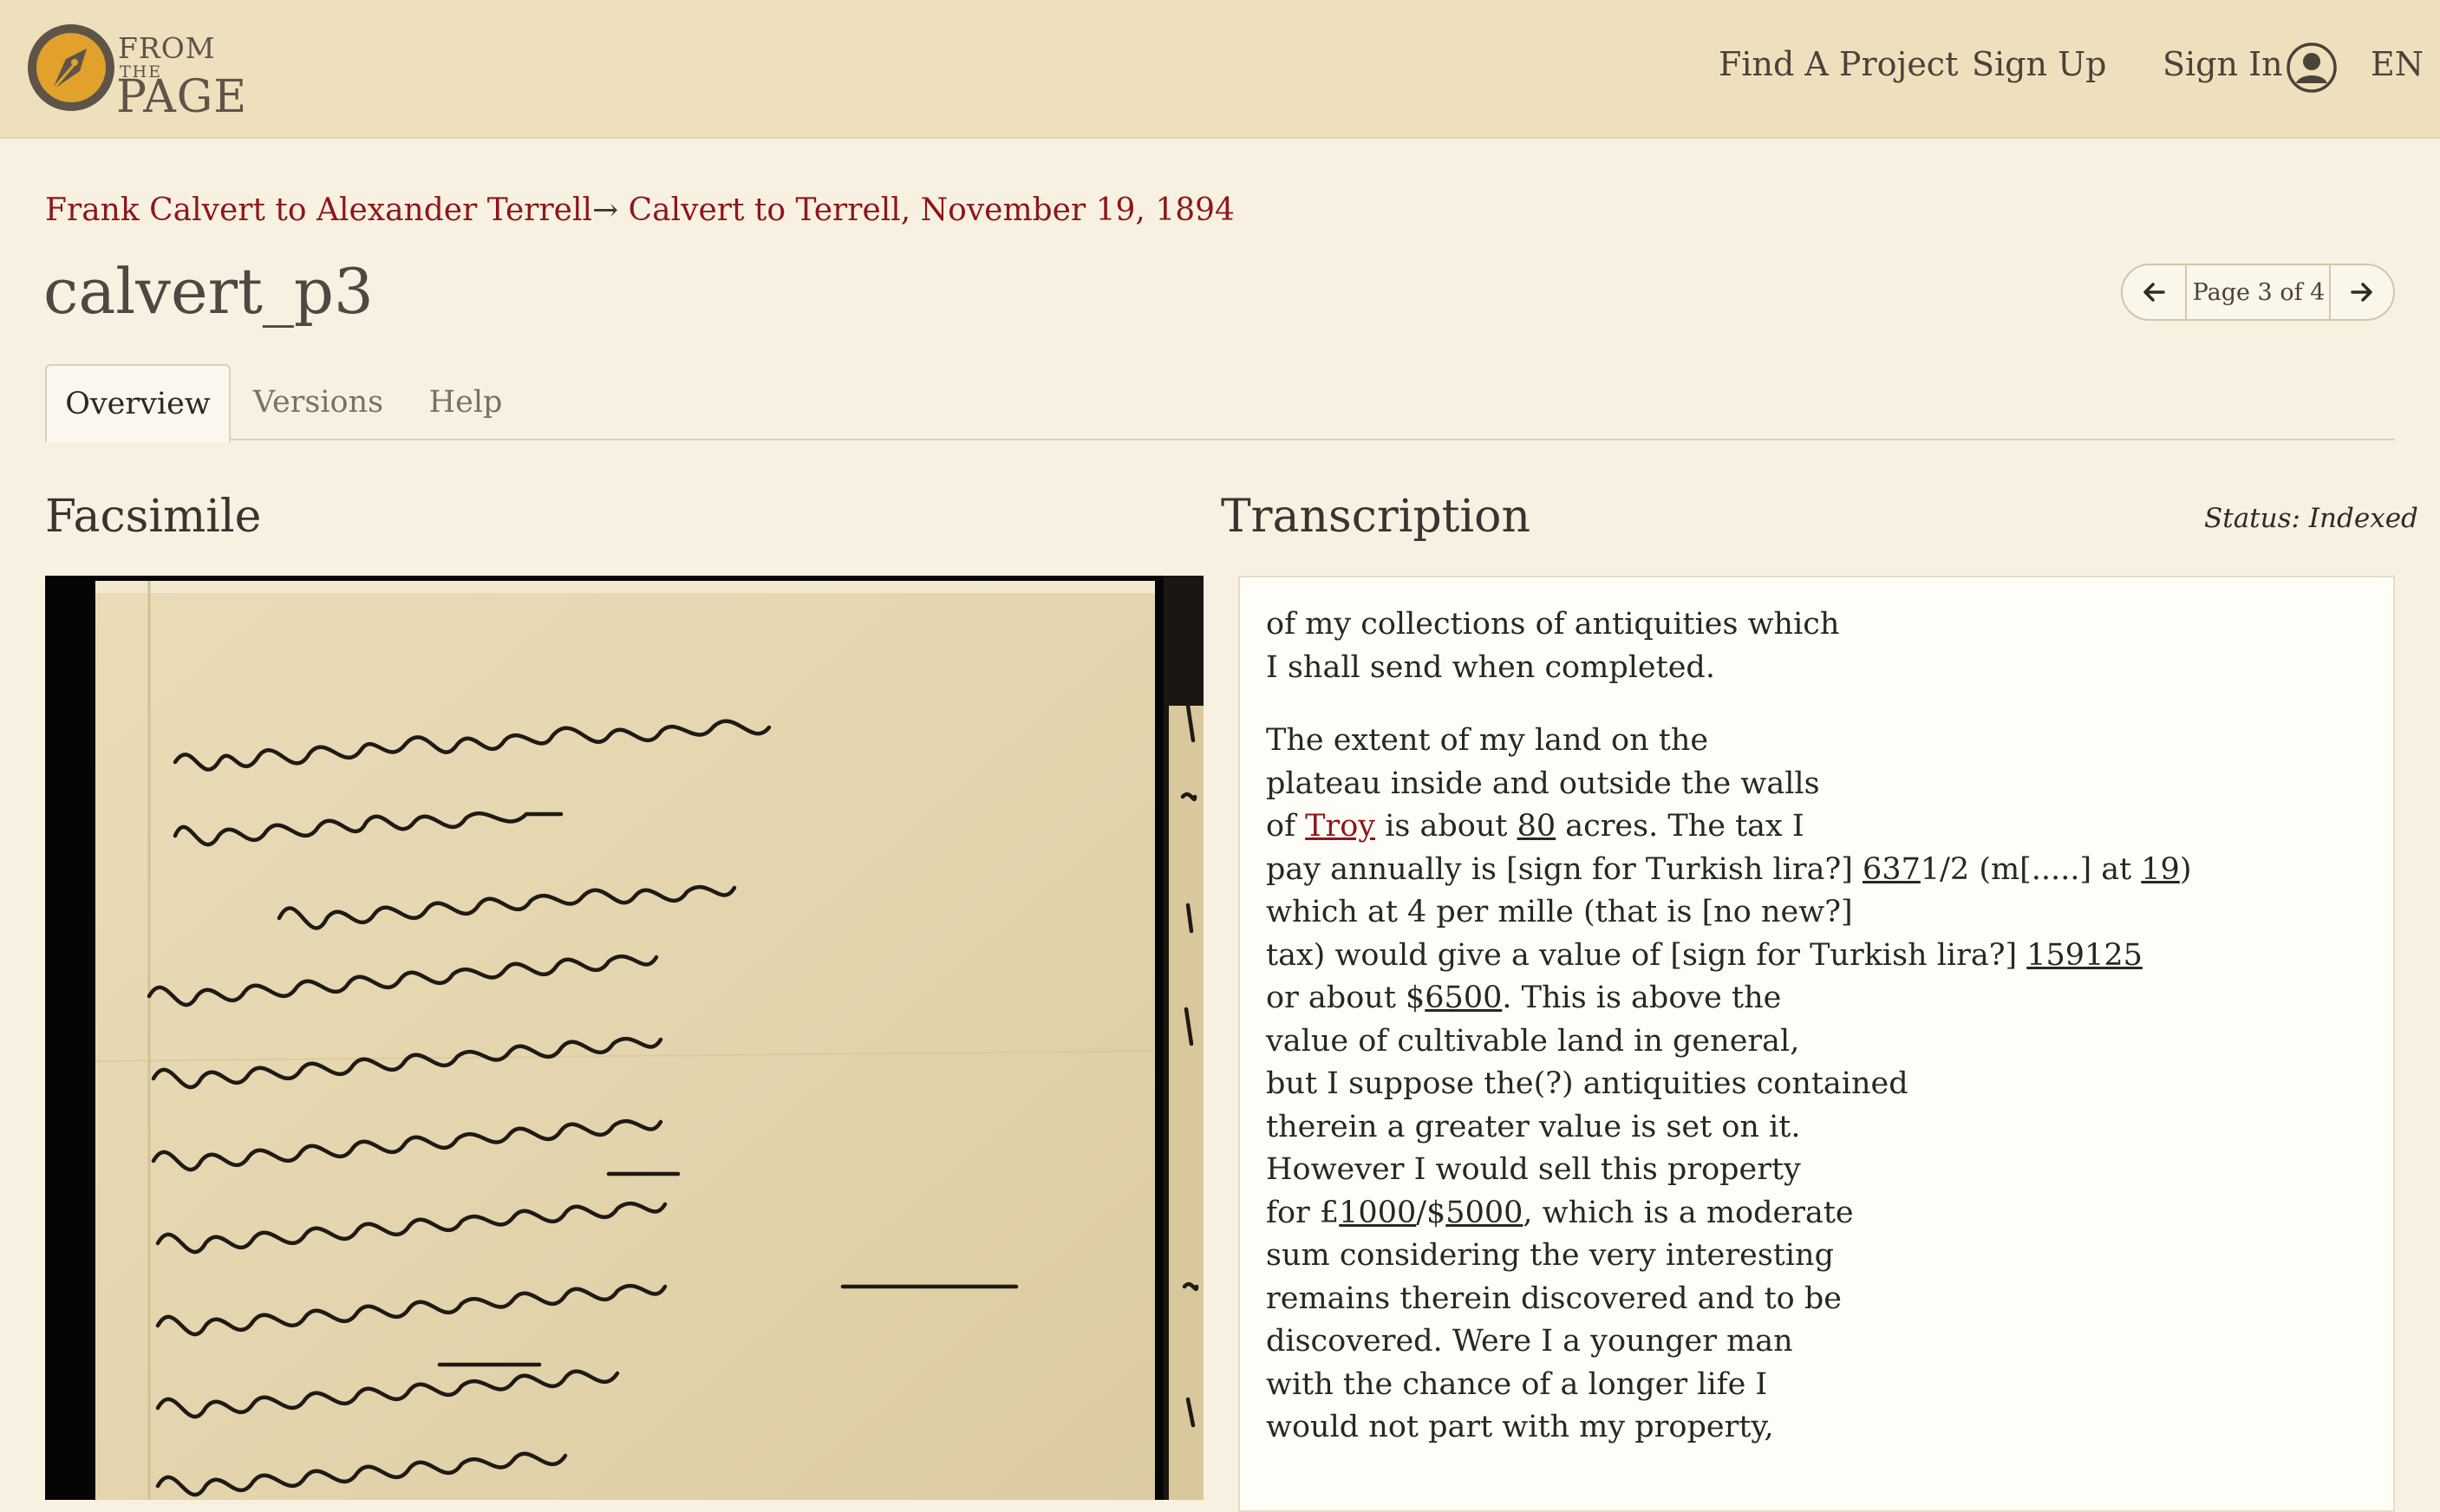  I want to click on nav-sign-up: Sign Up, so click(2039, 64).